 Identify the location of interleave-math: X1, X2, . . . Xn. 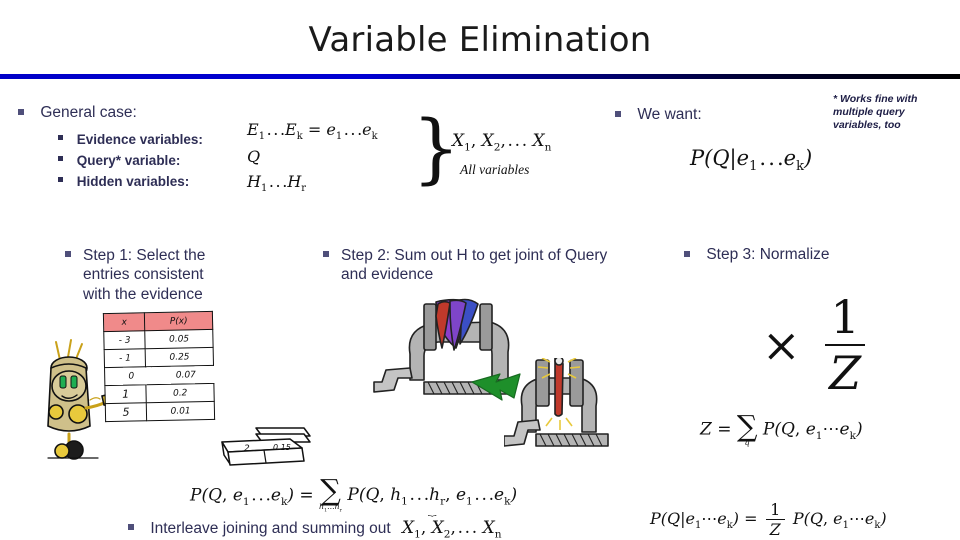
(452, 529).